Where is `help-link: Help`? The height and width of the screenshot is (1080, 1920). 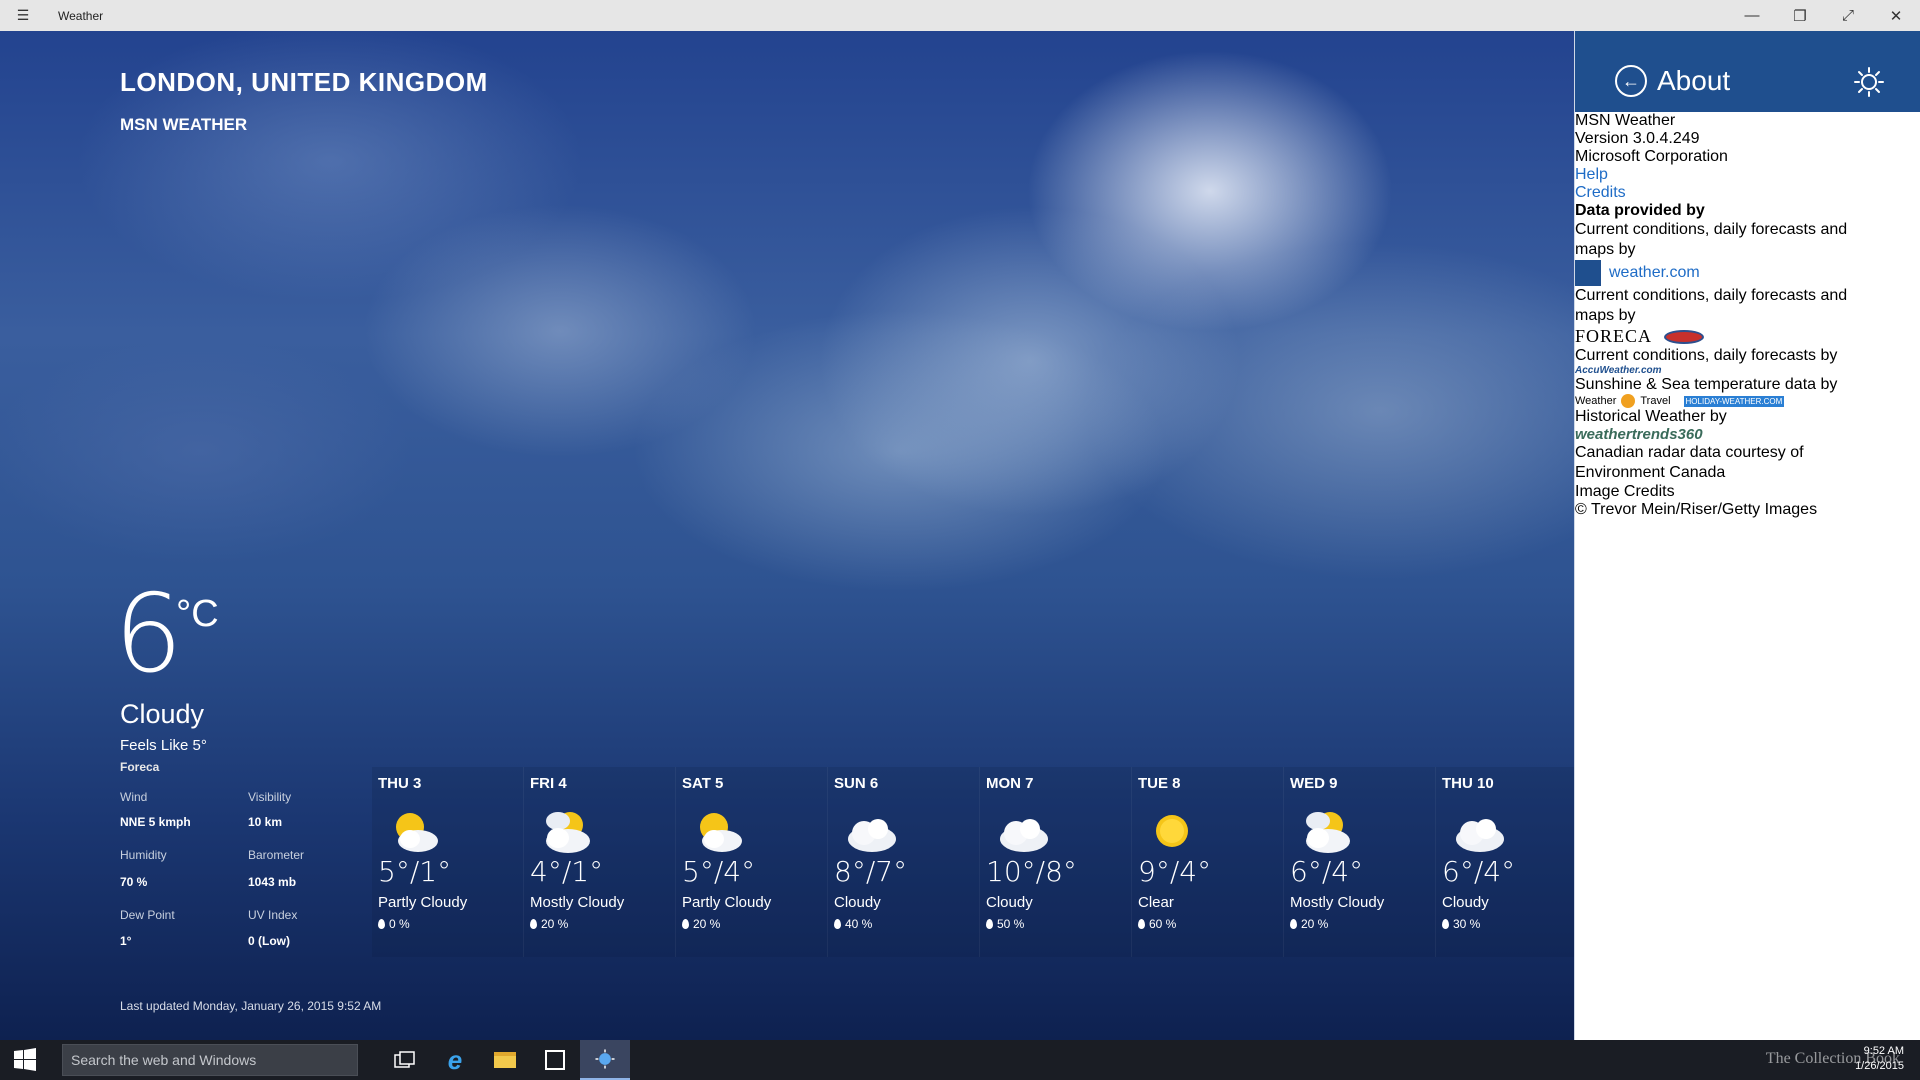
help-link: Help is located at coordinates (1747, 175).